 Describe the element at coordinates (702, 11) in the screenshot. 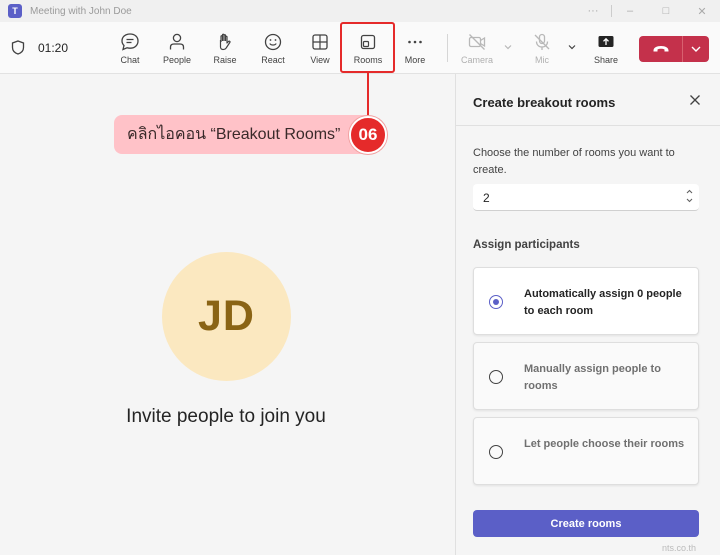

I see `close-window-button: ✕` at that location.